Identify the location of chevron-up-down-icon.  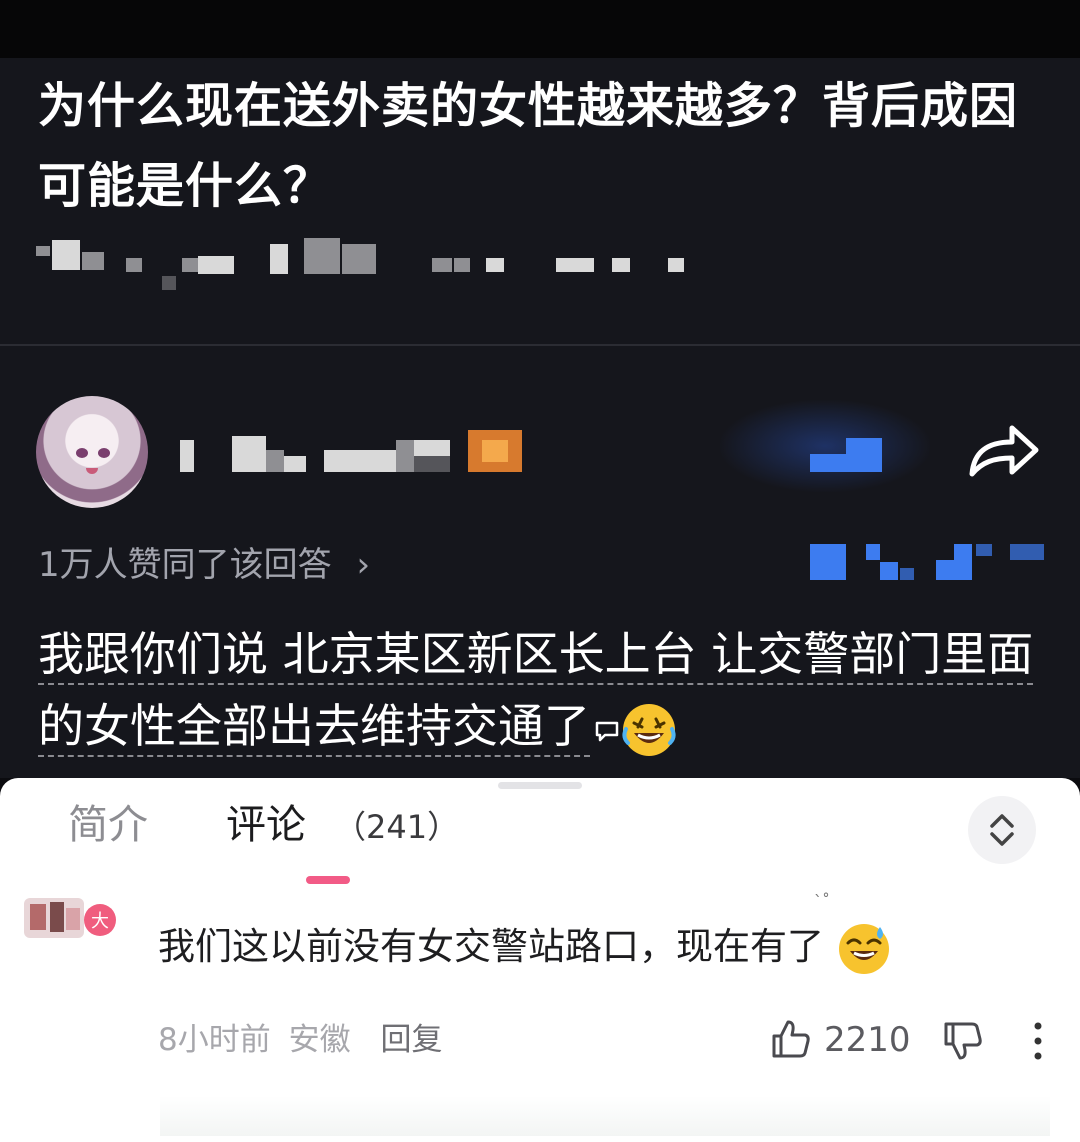
(1002, 830).